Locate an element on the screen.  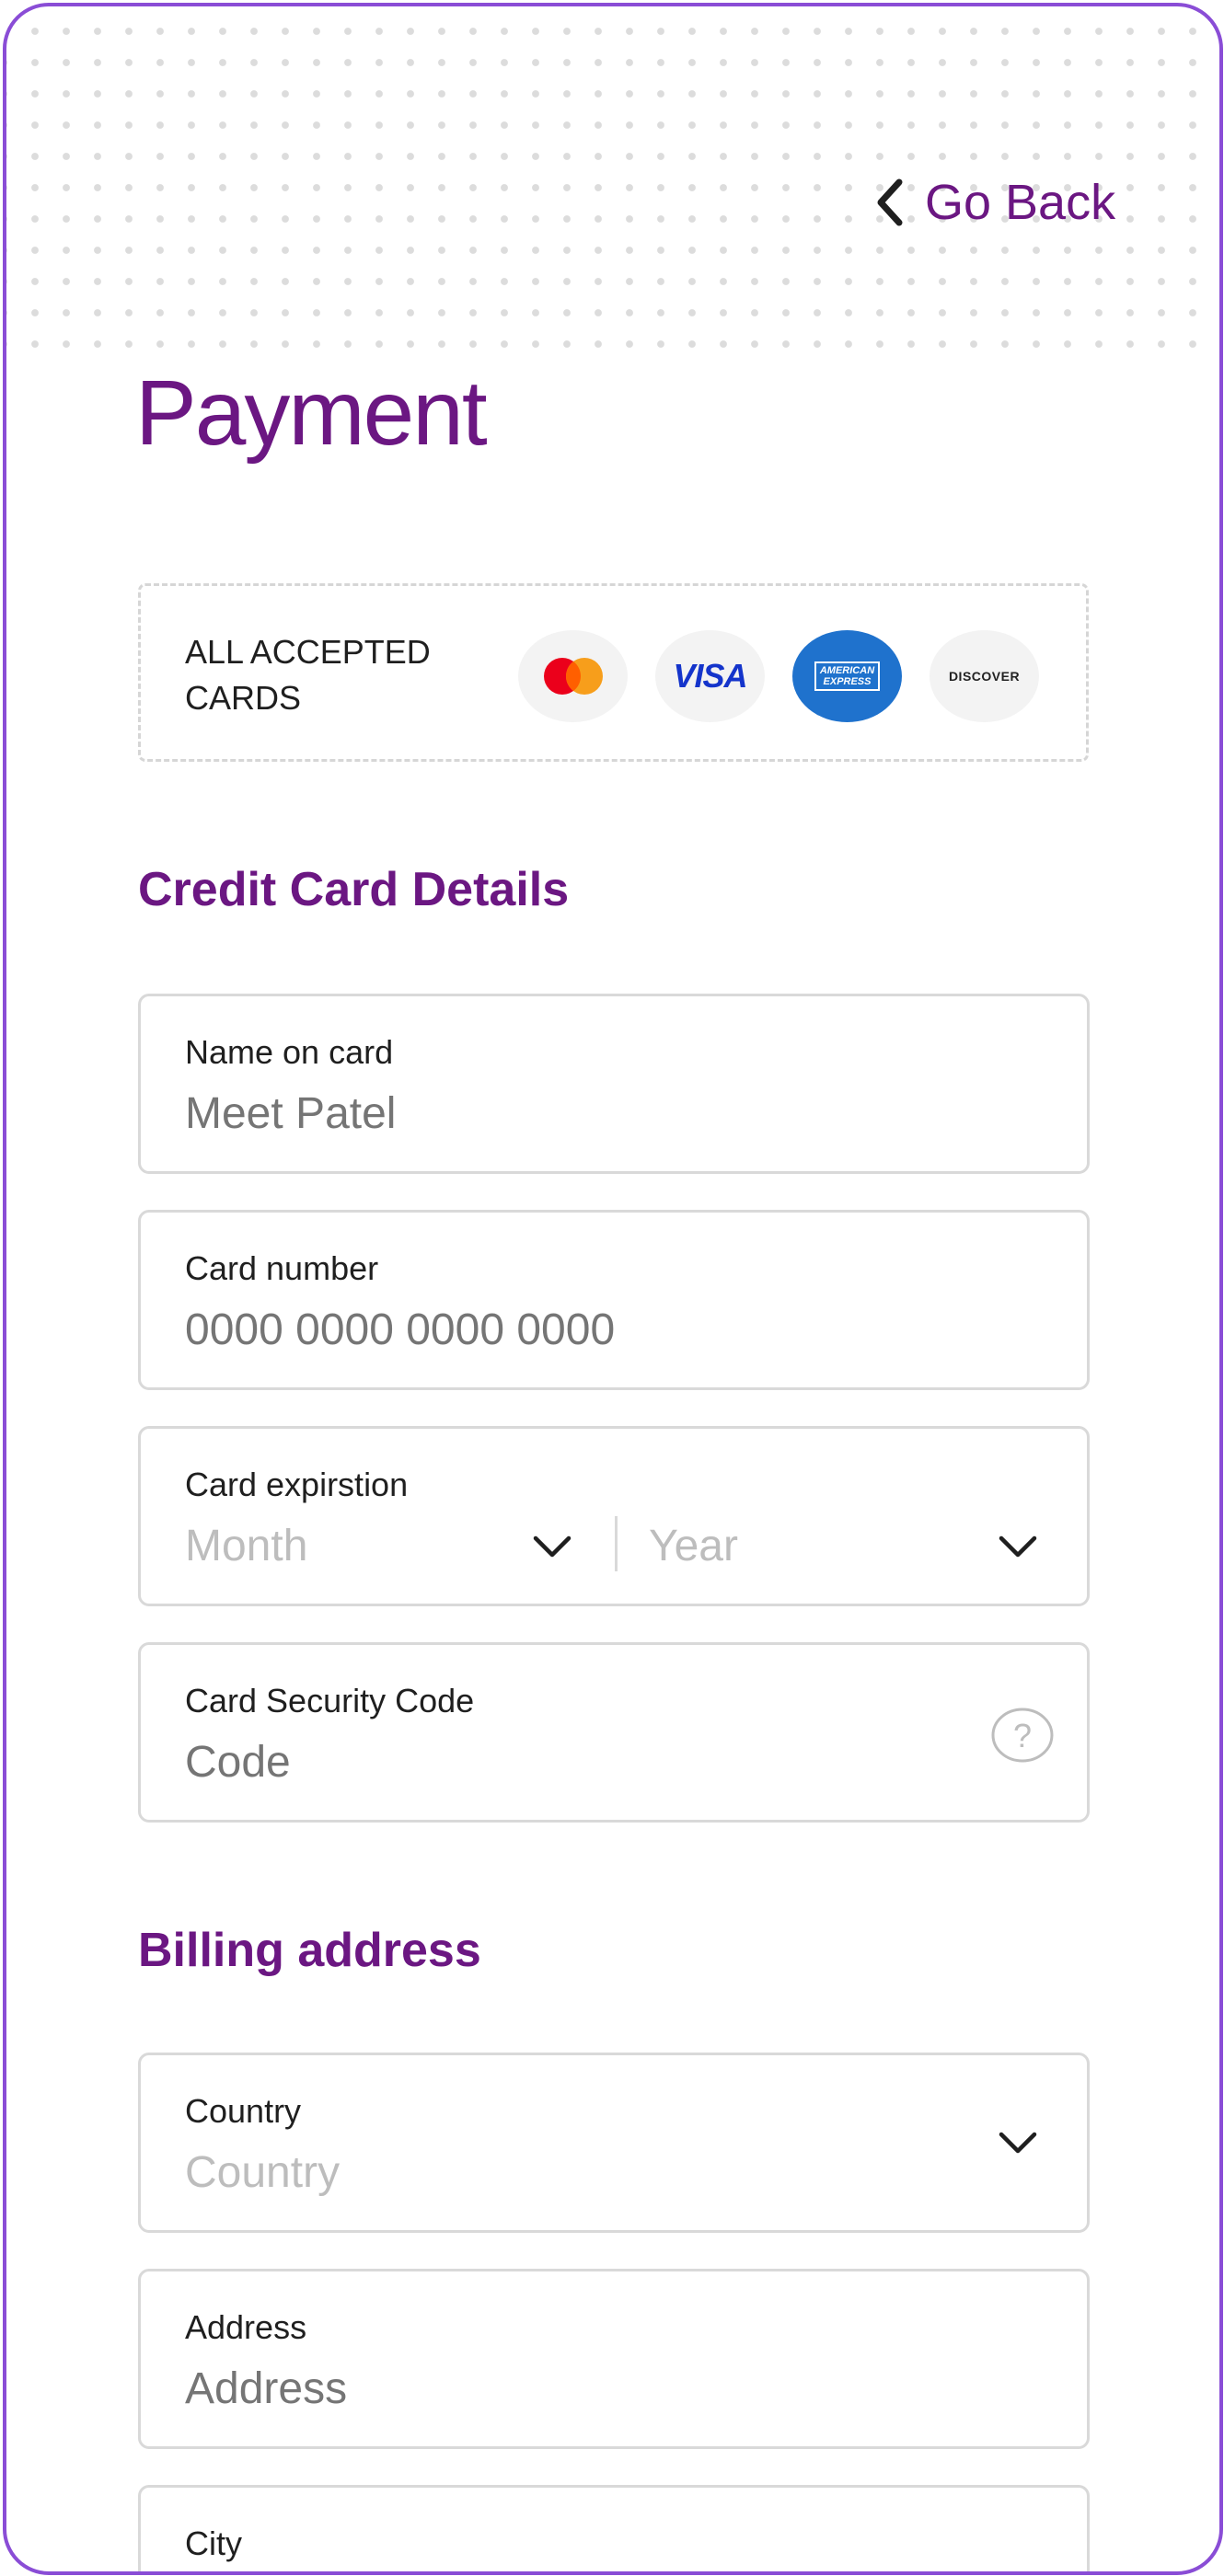
name-on-card-label: Name on card is located at coordinates (289, 1052).